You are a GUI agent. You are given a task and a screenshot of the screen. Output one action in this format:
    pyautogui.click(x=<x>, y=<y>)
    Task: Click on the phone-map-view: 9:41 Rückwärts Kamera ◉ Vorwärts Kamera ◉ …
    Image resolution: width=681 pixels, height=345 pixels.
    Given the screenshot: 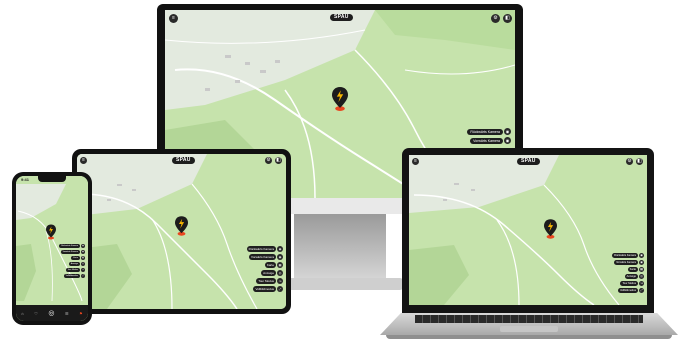 What is the action you would take?
    pyautogui.click(x=52, y=248)
    